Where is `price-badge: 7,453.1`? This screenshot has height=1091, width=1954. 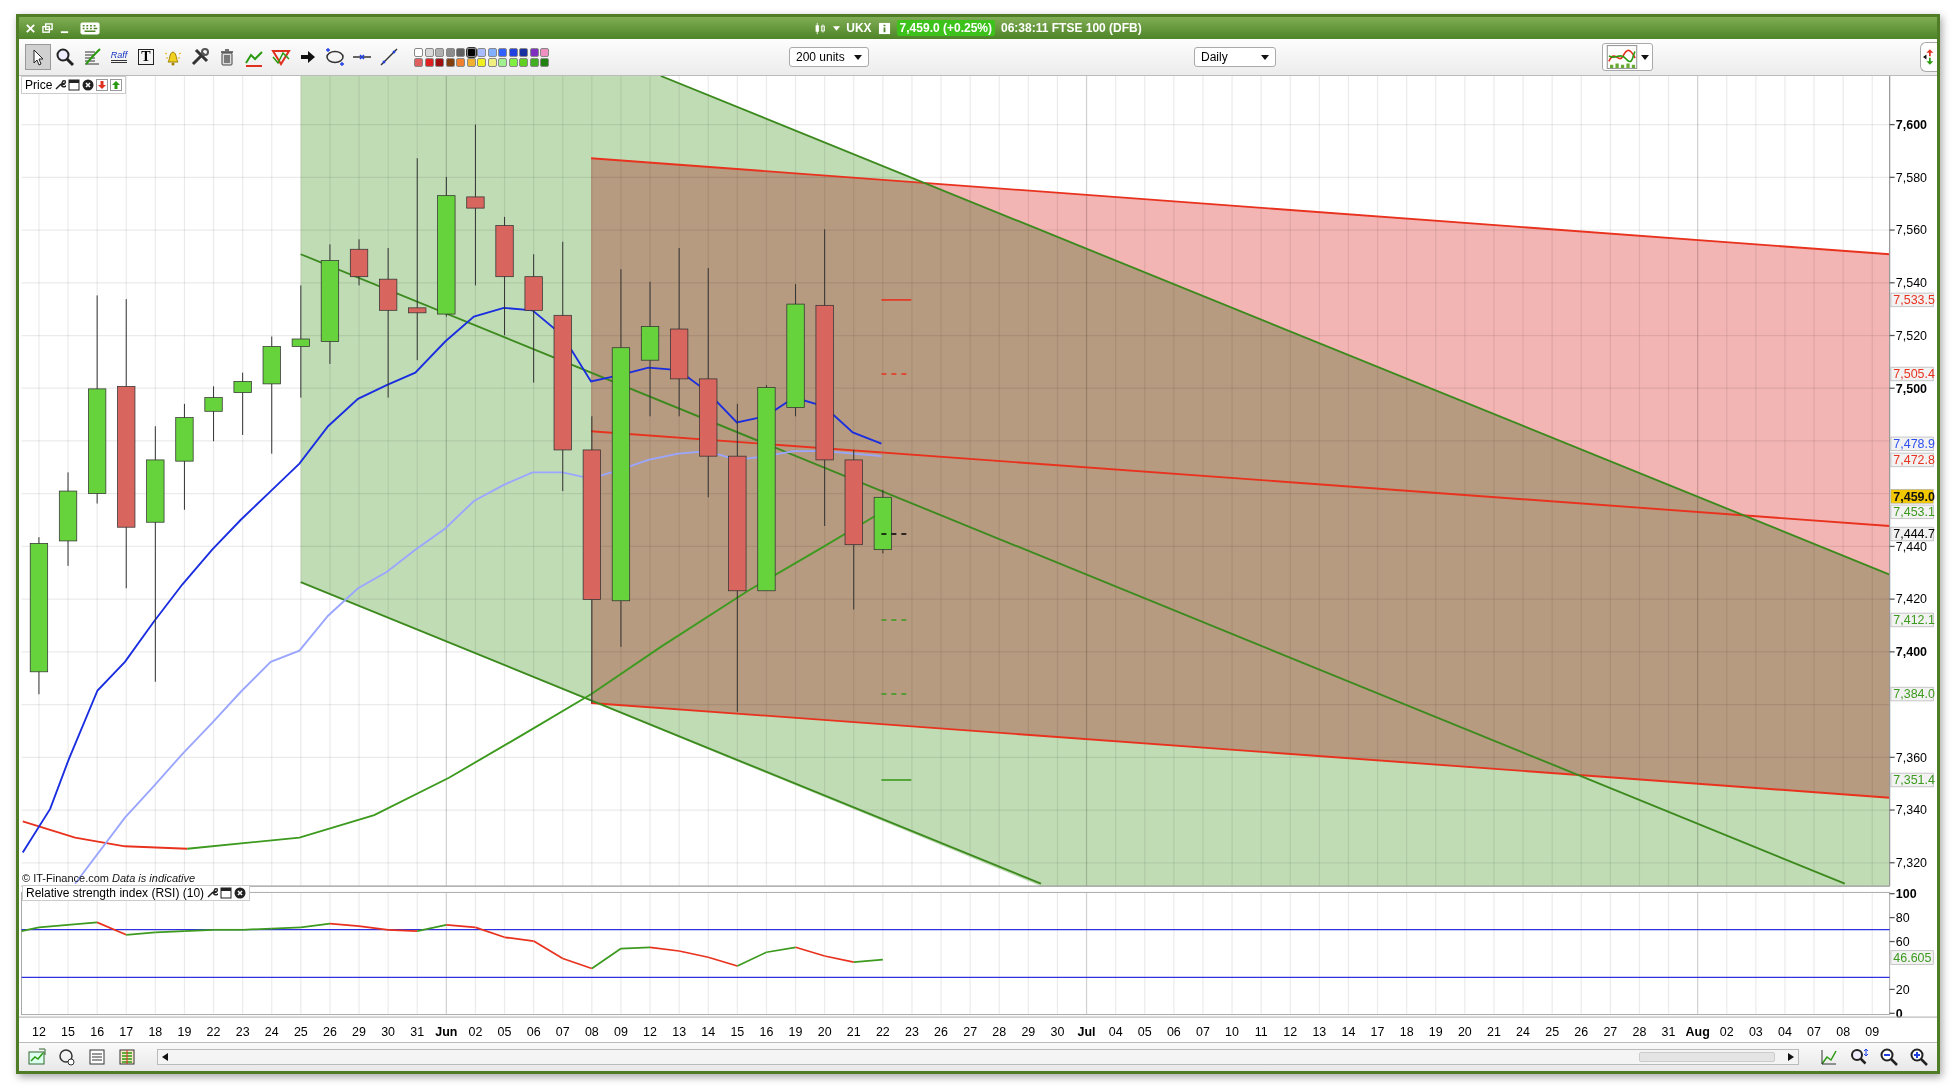 price-badge: 7,453.1 is located at coordinates (1912, 512).